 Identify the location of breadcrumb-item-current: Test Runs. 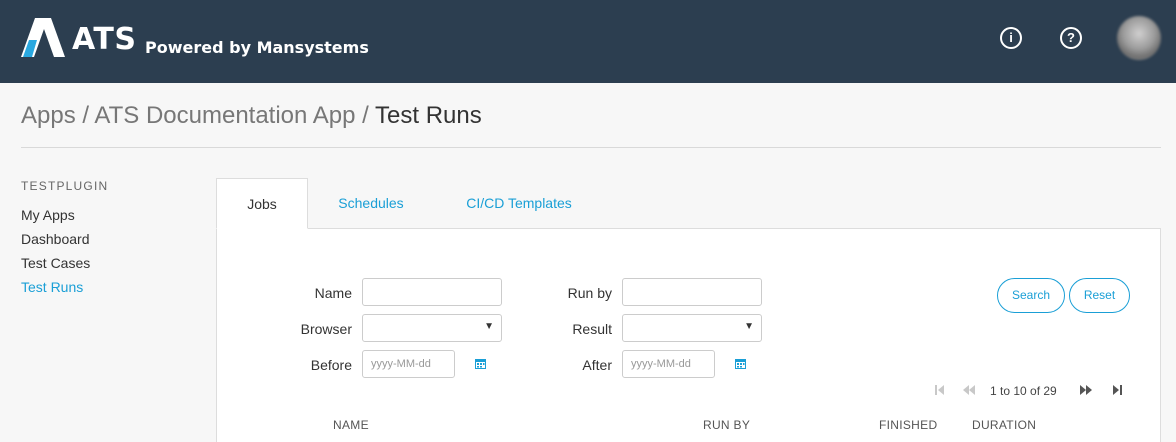
(428, 115).